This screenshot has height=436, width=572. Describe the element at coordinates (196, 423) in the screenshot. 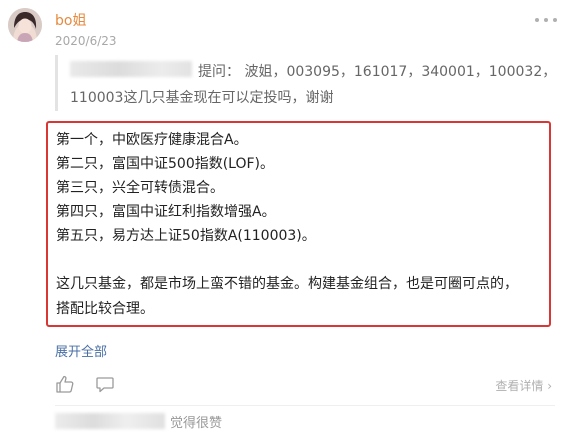

I see `like-summary: 觉得很赞` at that location.